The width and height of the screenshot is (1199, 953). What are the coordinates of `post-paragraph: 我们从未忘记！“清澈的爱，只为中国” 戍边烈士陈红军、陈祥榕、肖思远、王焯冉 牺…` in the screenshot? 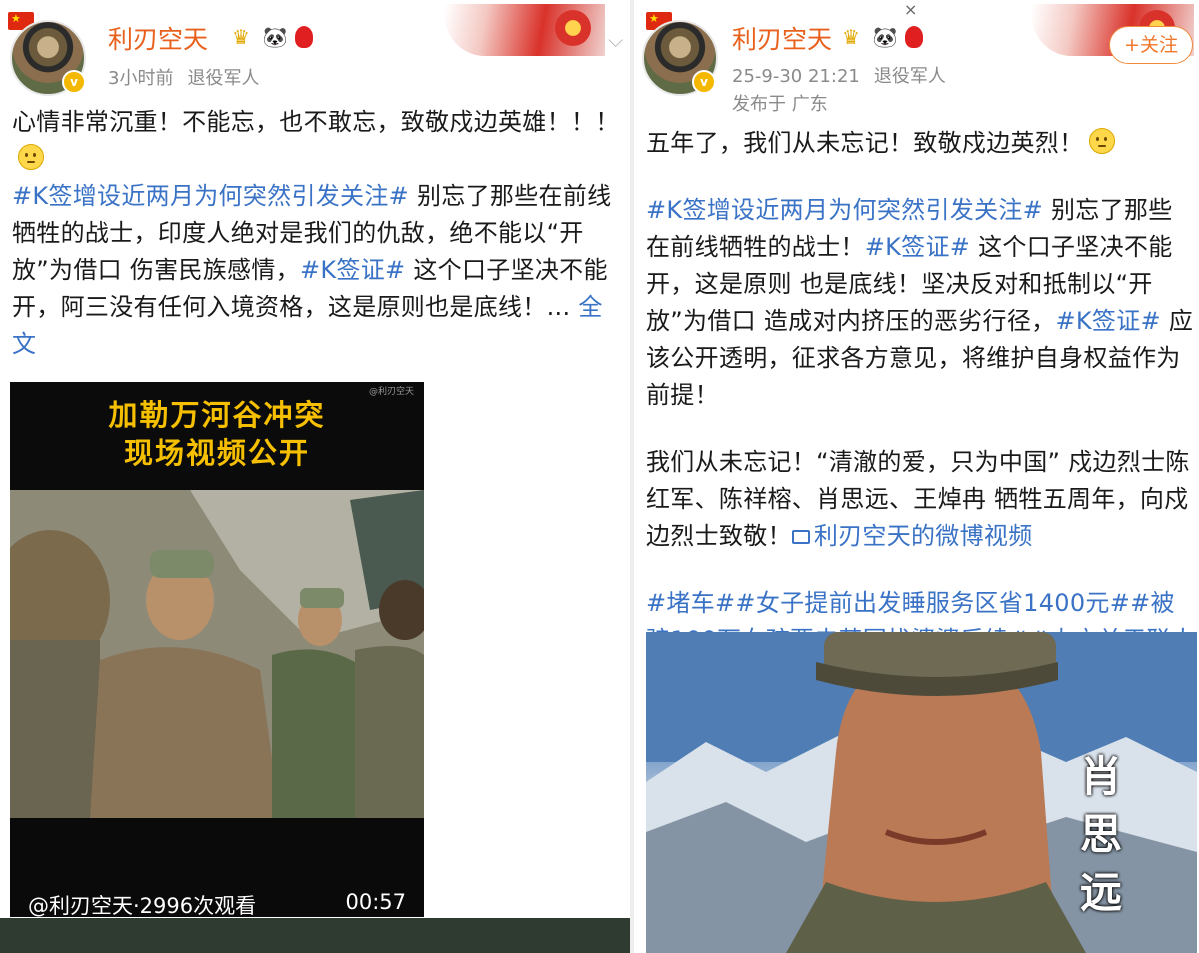 It's located at (921, 499).